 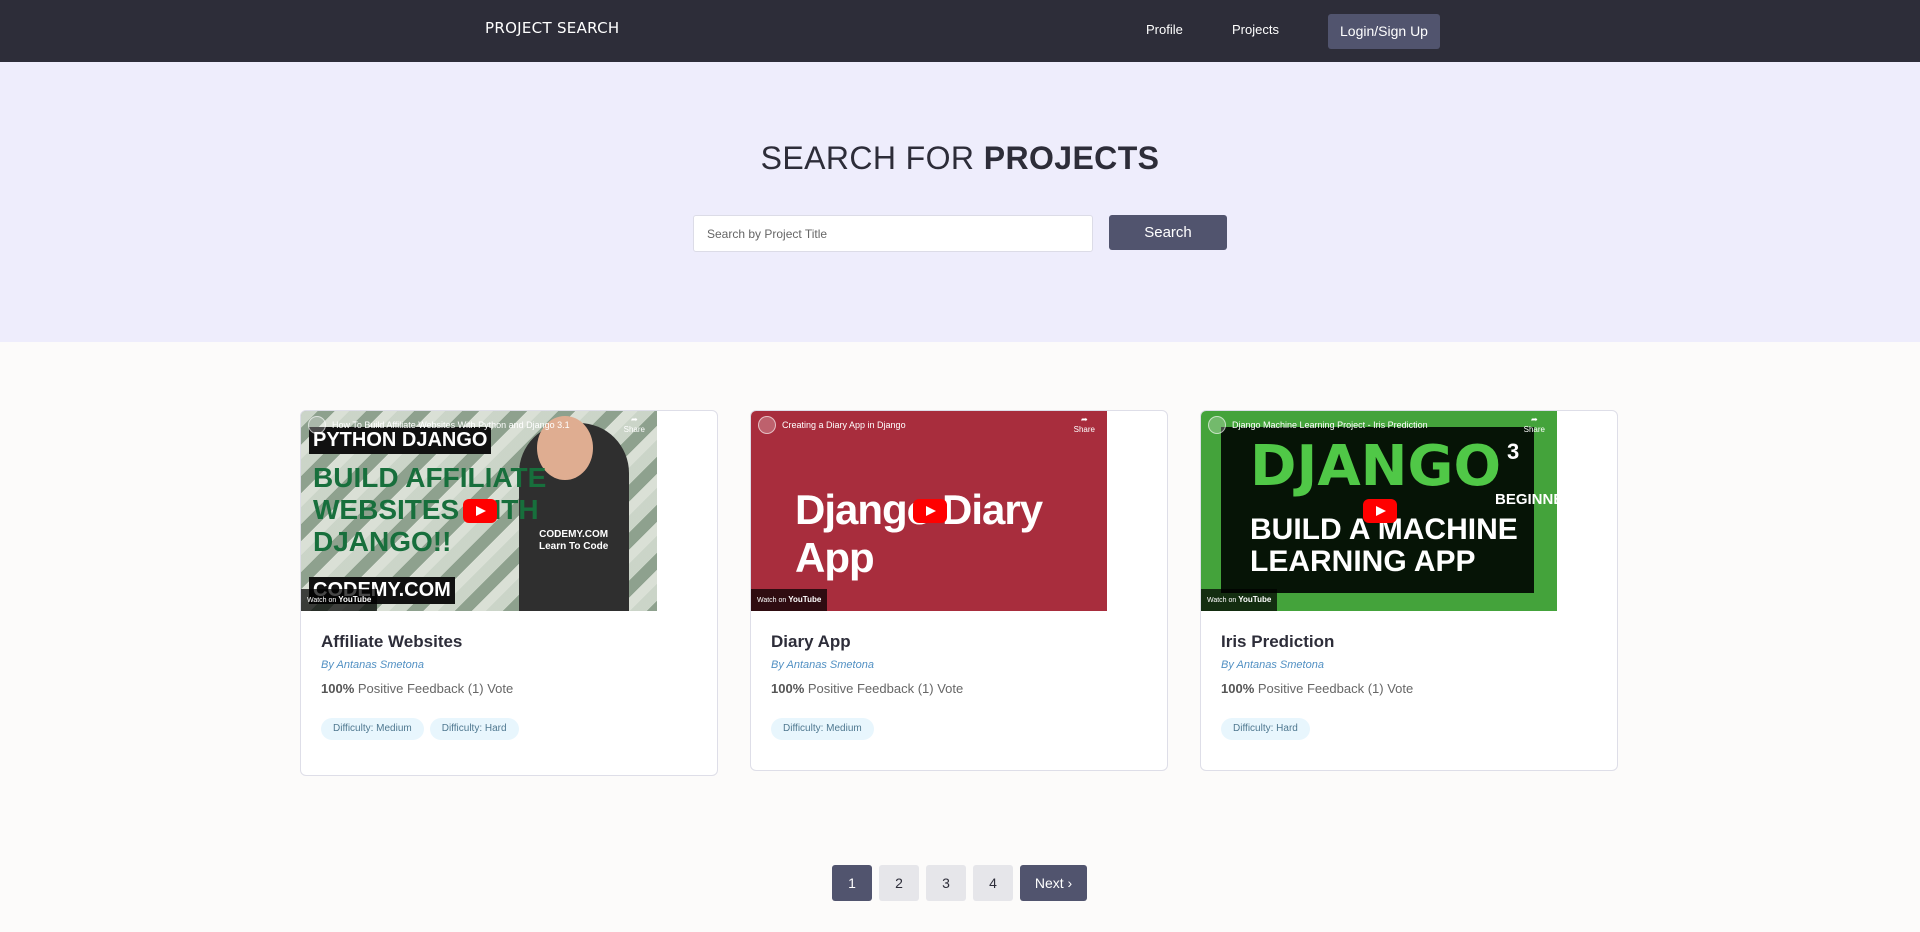 I want to click on thumbnail-caption-line: WEBSITES WITH, so click(x=426, y=509).